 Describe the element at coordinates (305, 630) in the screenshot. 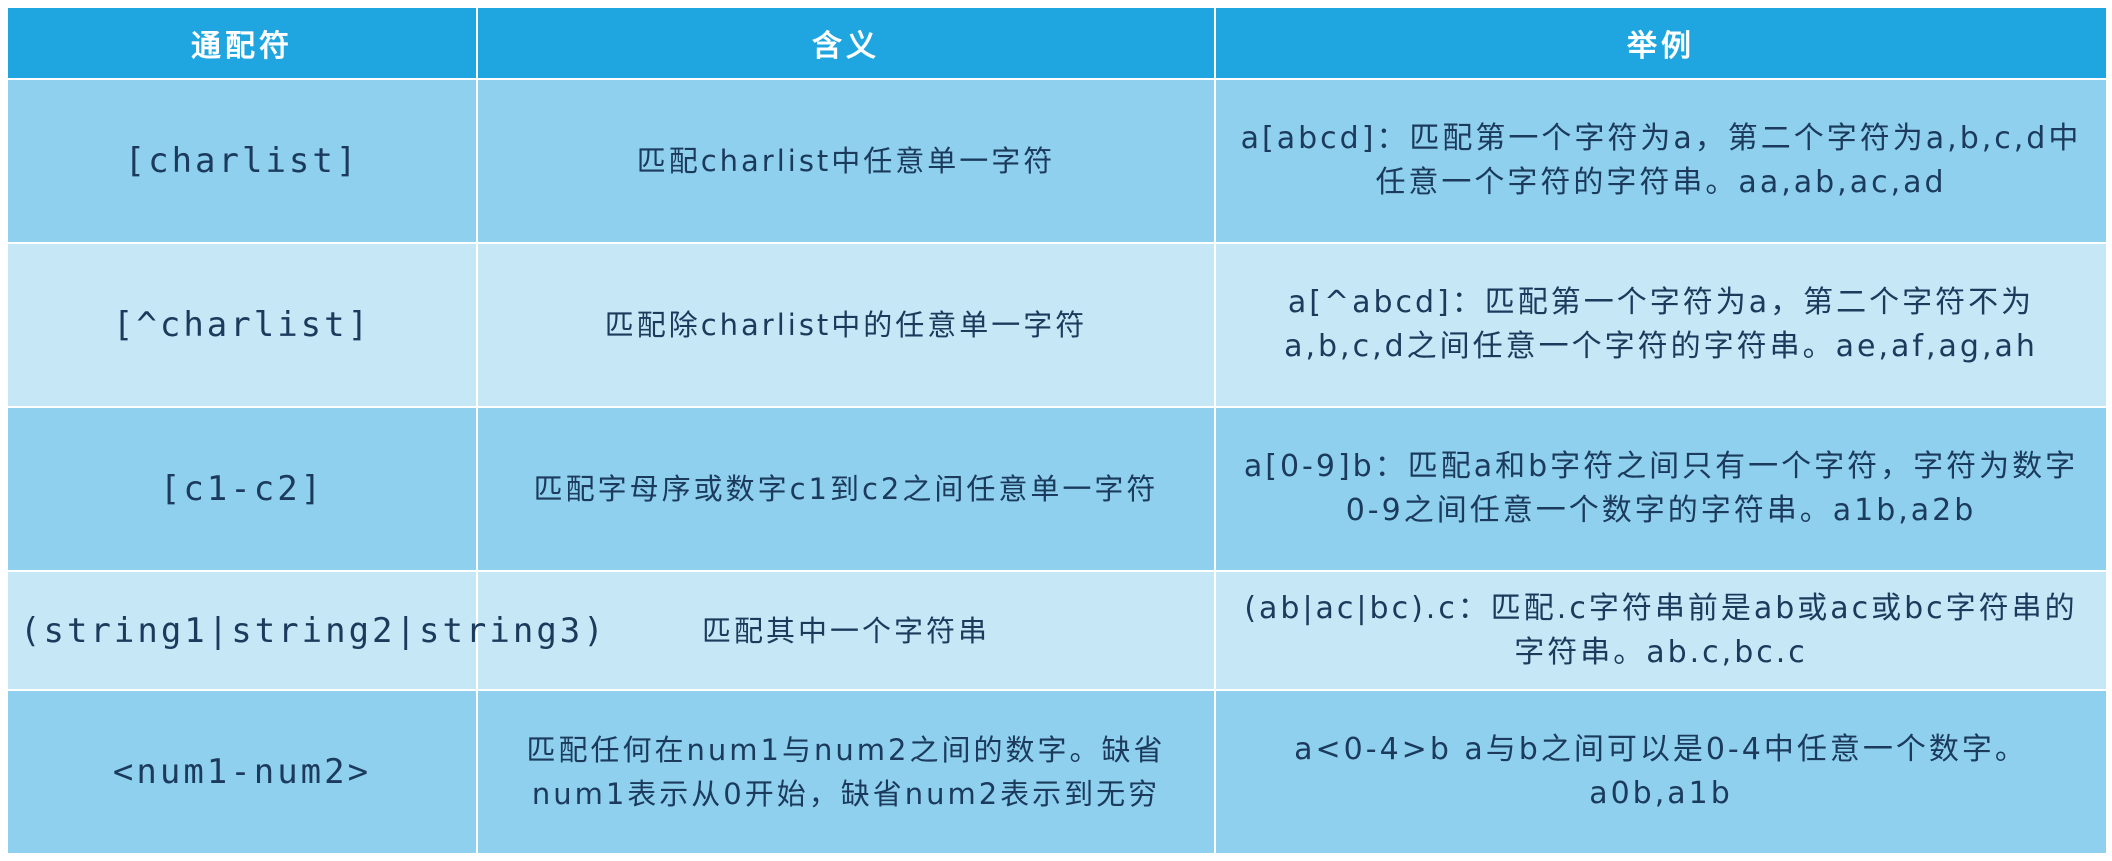

I see `wildcard-cell: (string1|string2|string3)` at that location.